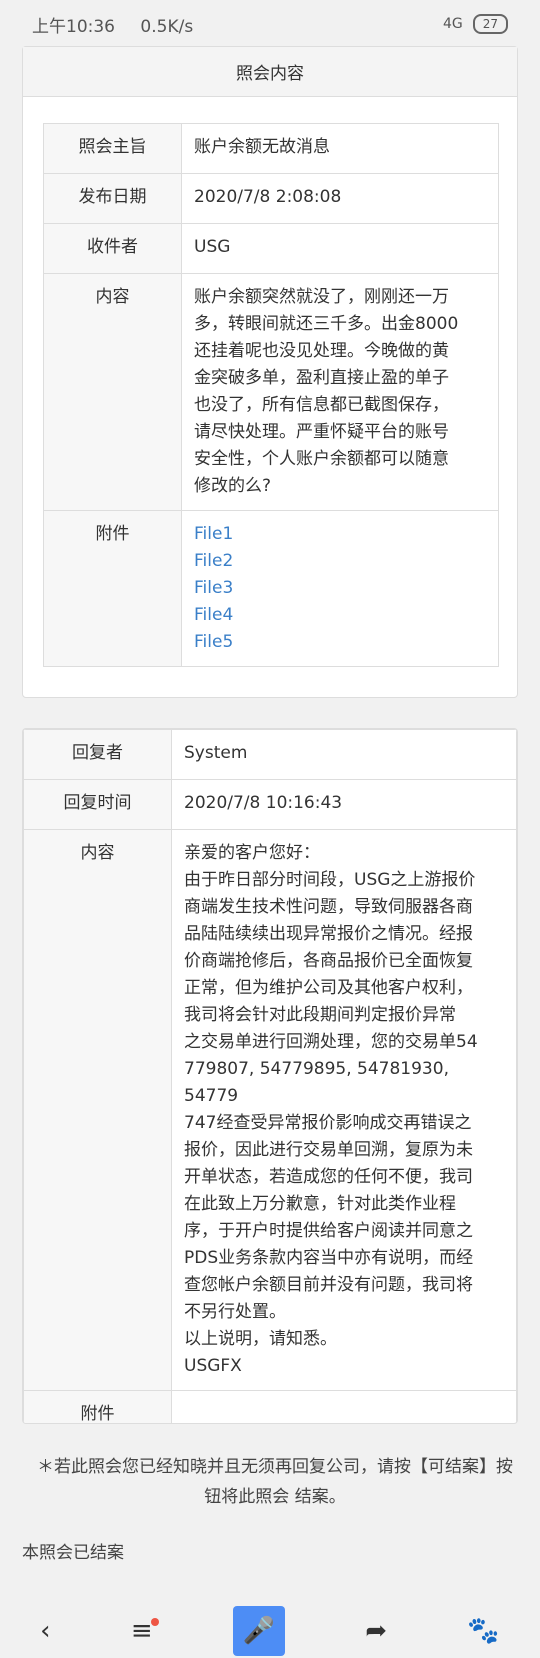 The image size is (540, 1658). What do you see at coordinates (483, 1631) in the screenshot?
I see `paw-icon: 🐾` at bounding box center [483, 1631].